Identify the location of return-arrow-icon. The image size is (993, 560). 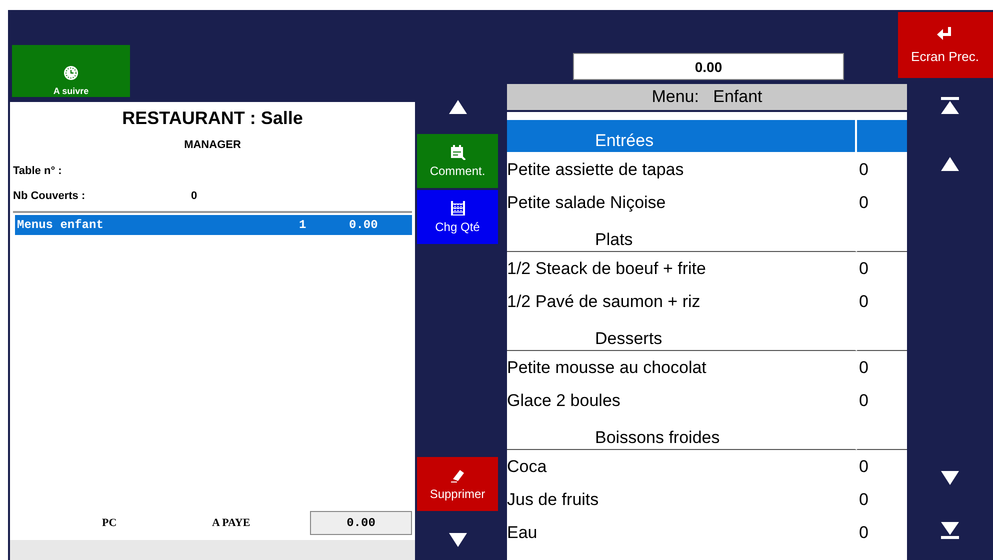
(945, 33).